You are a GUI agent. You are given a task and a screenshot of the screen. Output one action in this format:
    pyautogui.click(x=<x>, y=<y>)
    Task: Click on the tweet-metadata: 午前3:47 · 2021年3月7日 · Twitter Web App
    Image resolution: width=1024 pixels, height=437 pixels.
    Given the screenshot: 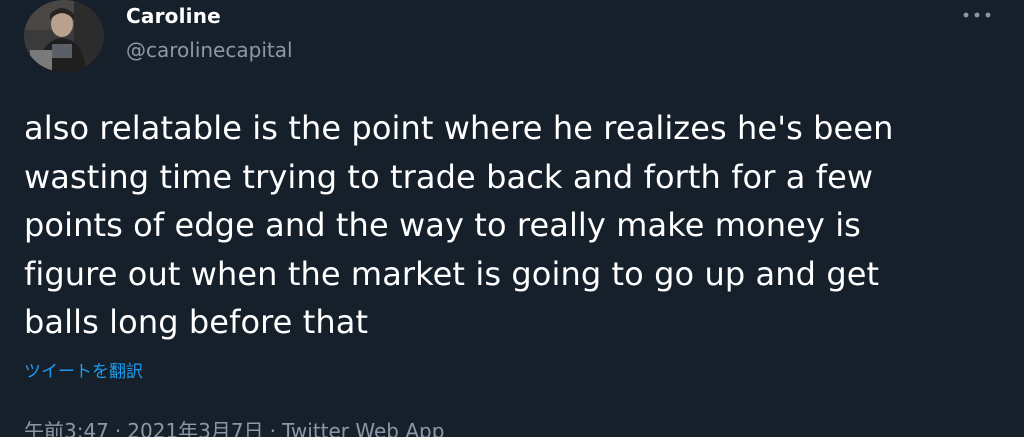 What is the action you would take?
    pyautogui.click(x=234, y=427)
    